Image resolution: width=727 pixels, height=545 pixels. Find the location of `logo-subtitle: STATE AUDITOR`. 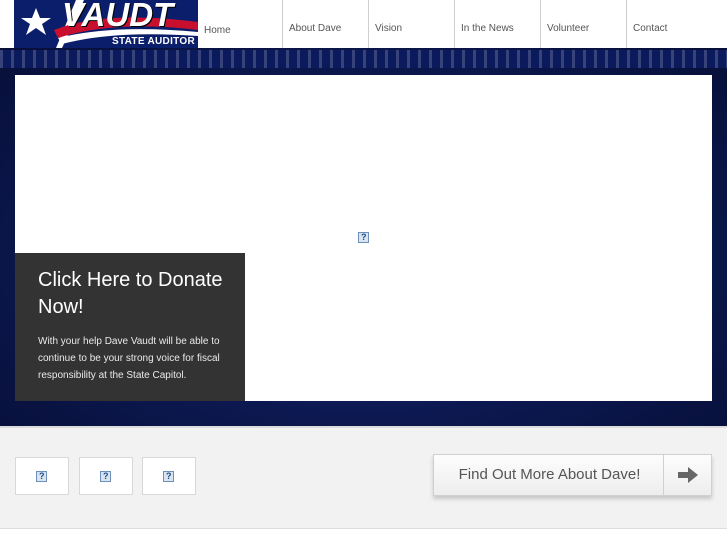

logo-subtitle: STATE AUDITOR is located at coordinates (153, 41).